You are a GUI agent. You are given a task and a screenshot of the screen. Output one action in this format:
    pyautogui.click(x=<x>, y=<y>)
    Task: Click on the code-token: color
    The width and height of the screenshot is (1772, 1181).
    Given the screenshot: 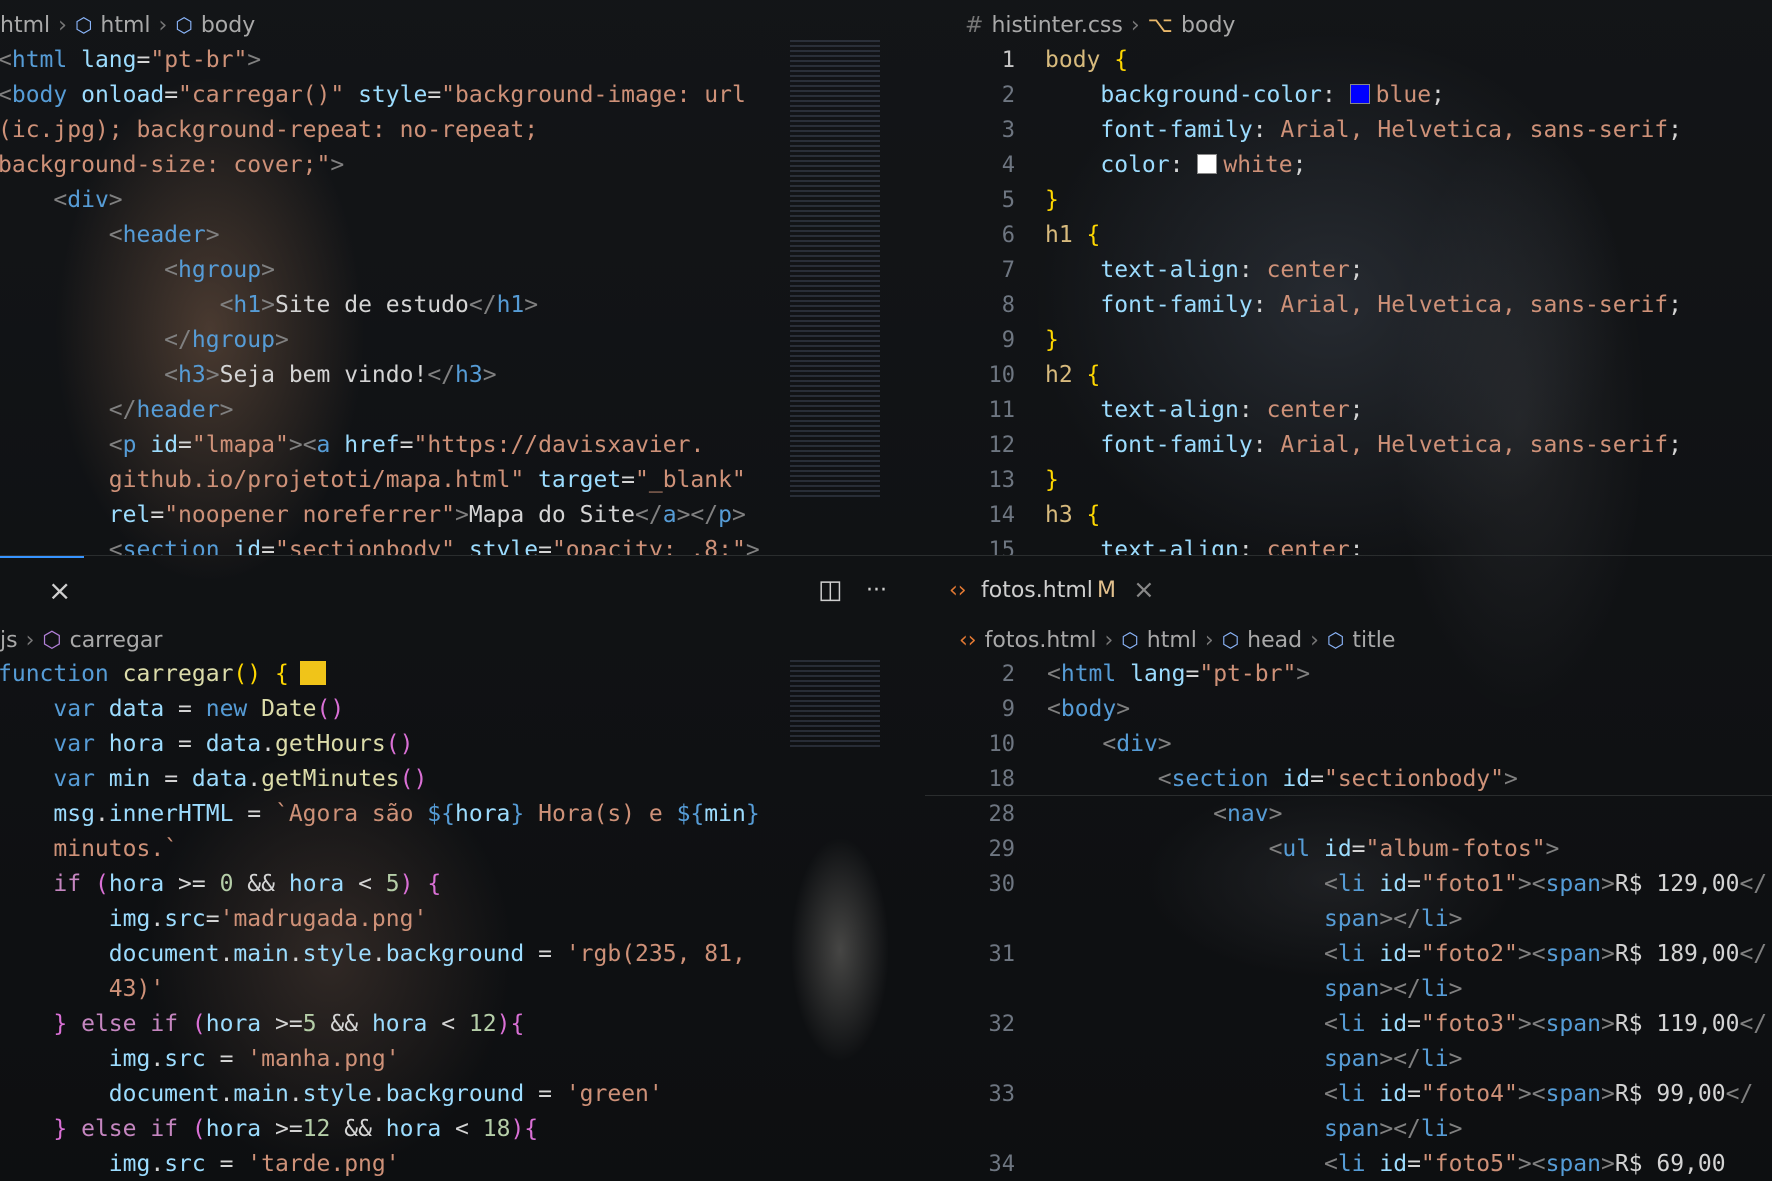 What is the action you would take?
    pyautogui.click(x=1135, y=165)
    